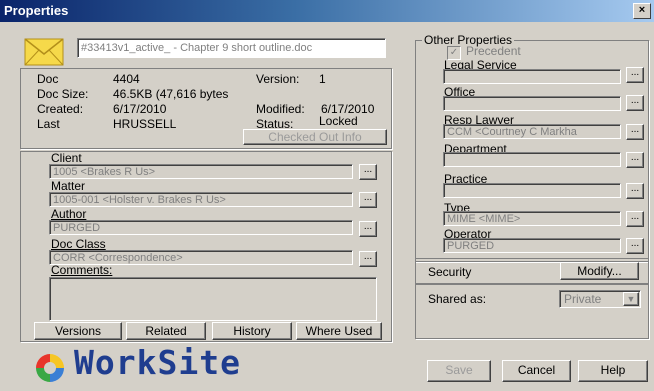  I want to click on worksite-logo-text: WorkSite, so click(157, 362).